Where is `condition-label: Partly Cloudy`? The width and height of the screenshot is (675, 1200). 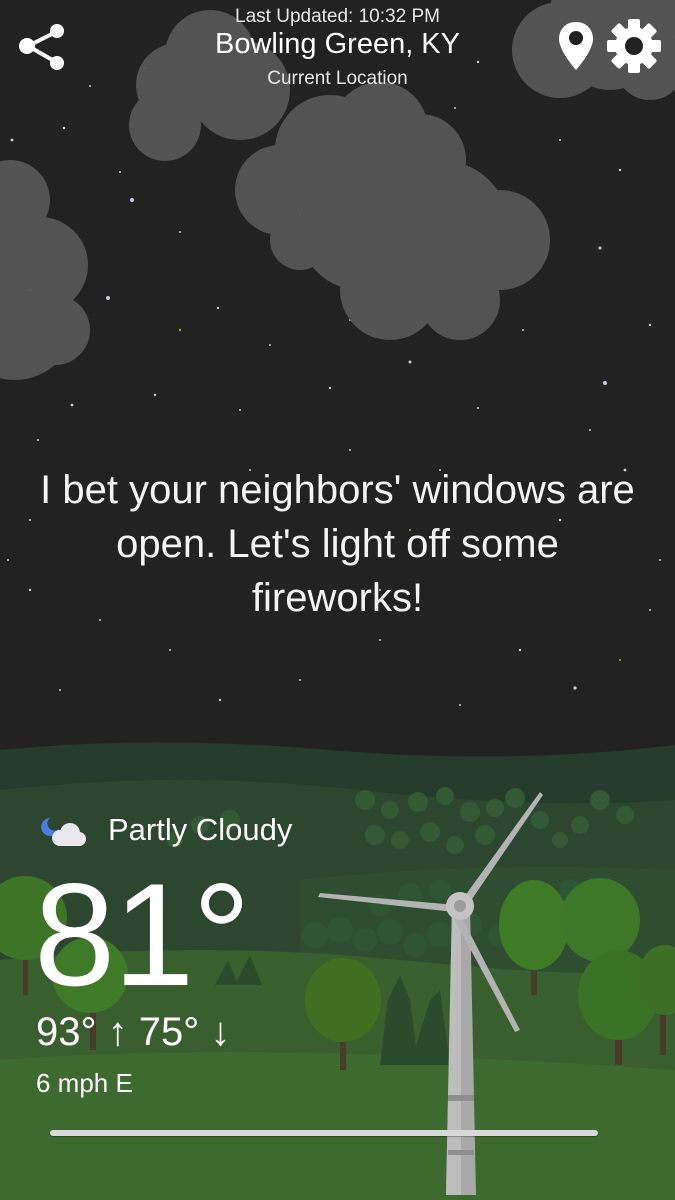 condition-label: Partly Cloudy is located at coordinates (200, 829).